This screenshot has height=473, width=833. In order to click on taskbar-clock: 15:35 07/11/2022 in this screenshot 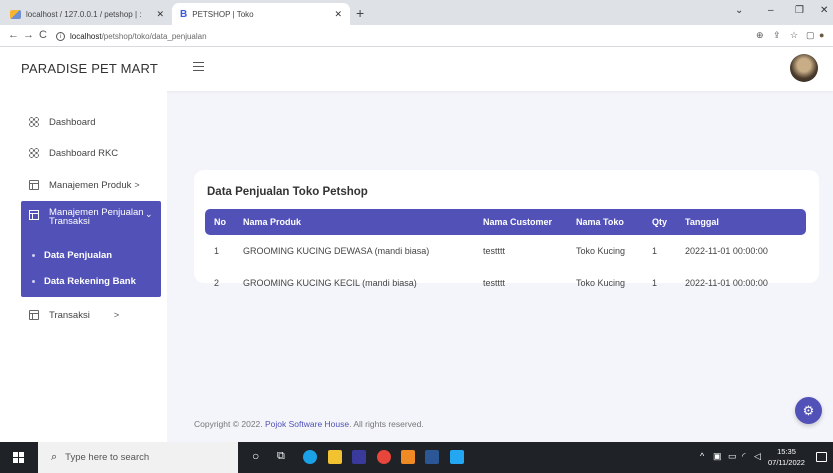, I will do `click(786, 457)`.